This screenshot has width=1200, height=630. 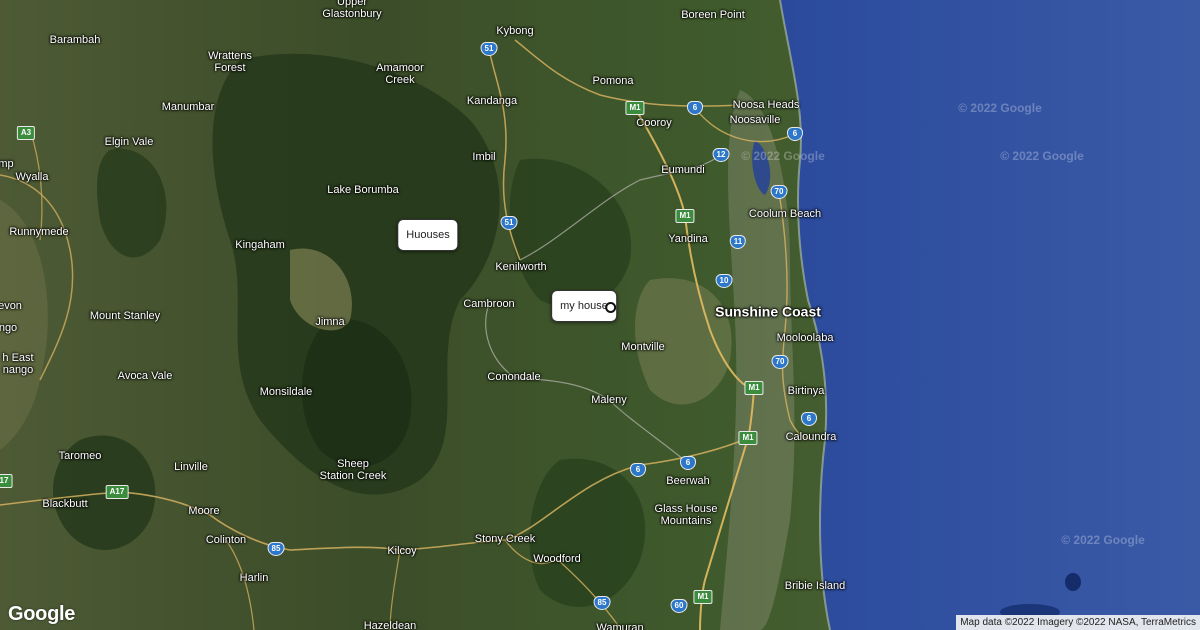 I want to click on place-label: Noosaville, so click(x=755, y=120).